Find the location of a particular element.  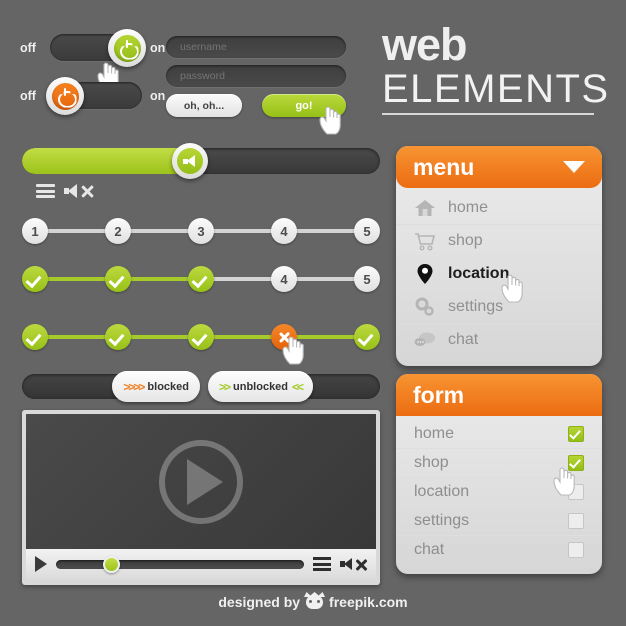

toggle-switch-orange: off on is located at coordinates (93, 96).